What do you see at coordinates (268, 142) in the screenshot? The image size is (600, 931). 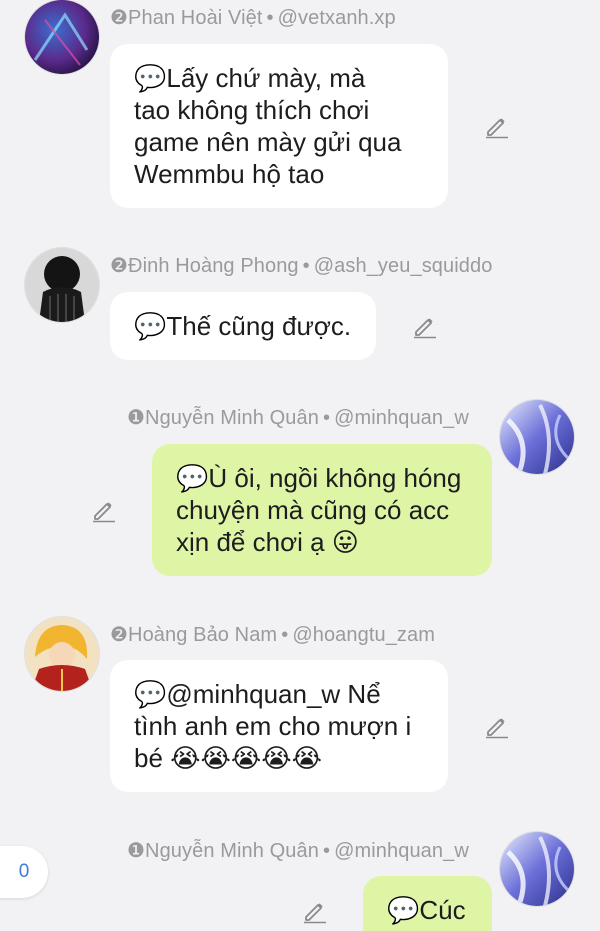 I see `message-text-line: game nên mày gửi qua` at bounding box center [268, 142].